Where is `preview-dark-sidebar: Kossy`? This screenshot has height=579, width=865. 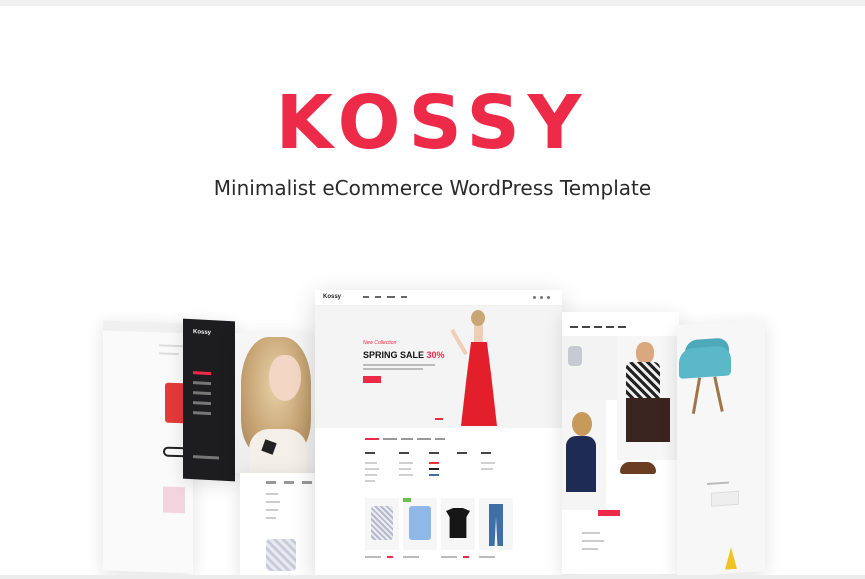 preview-dark-sidebar: Kossy is located at coordinates (209, 400).